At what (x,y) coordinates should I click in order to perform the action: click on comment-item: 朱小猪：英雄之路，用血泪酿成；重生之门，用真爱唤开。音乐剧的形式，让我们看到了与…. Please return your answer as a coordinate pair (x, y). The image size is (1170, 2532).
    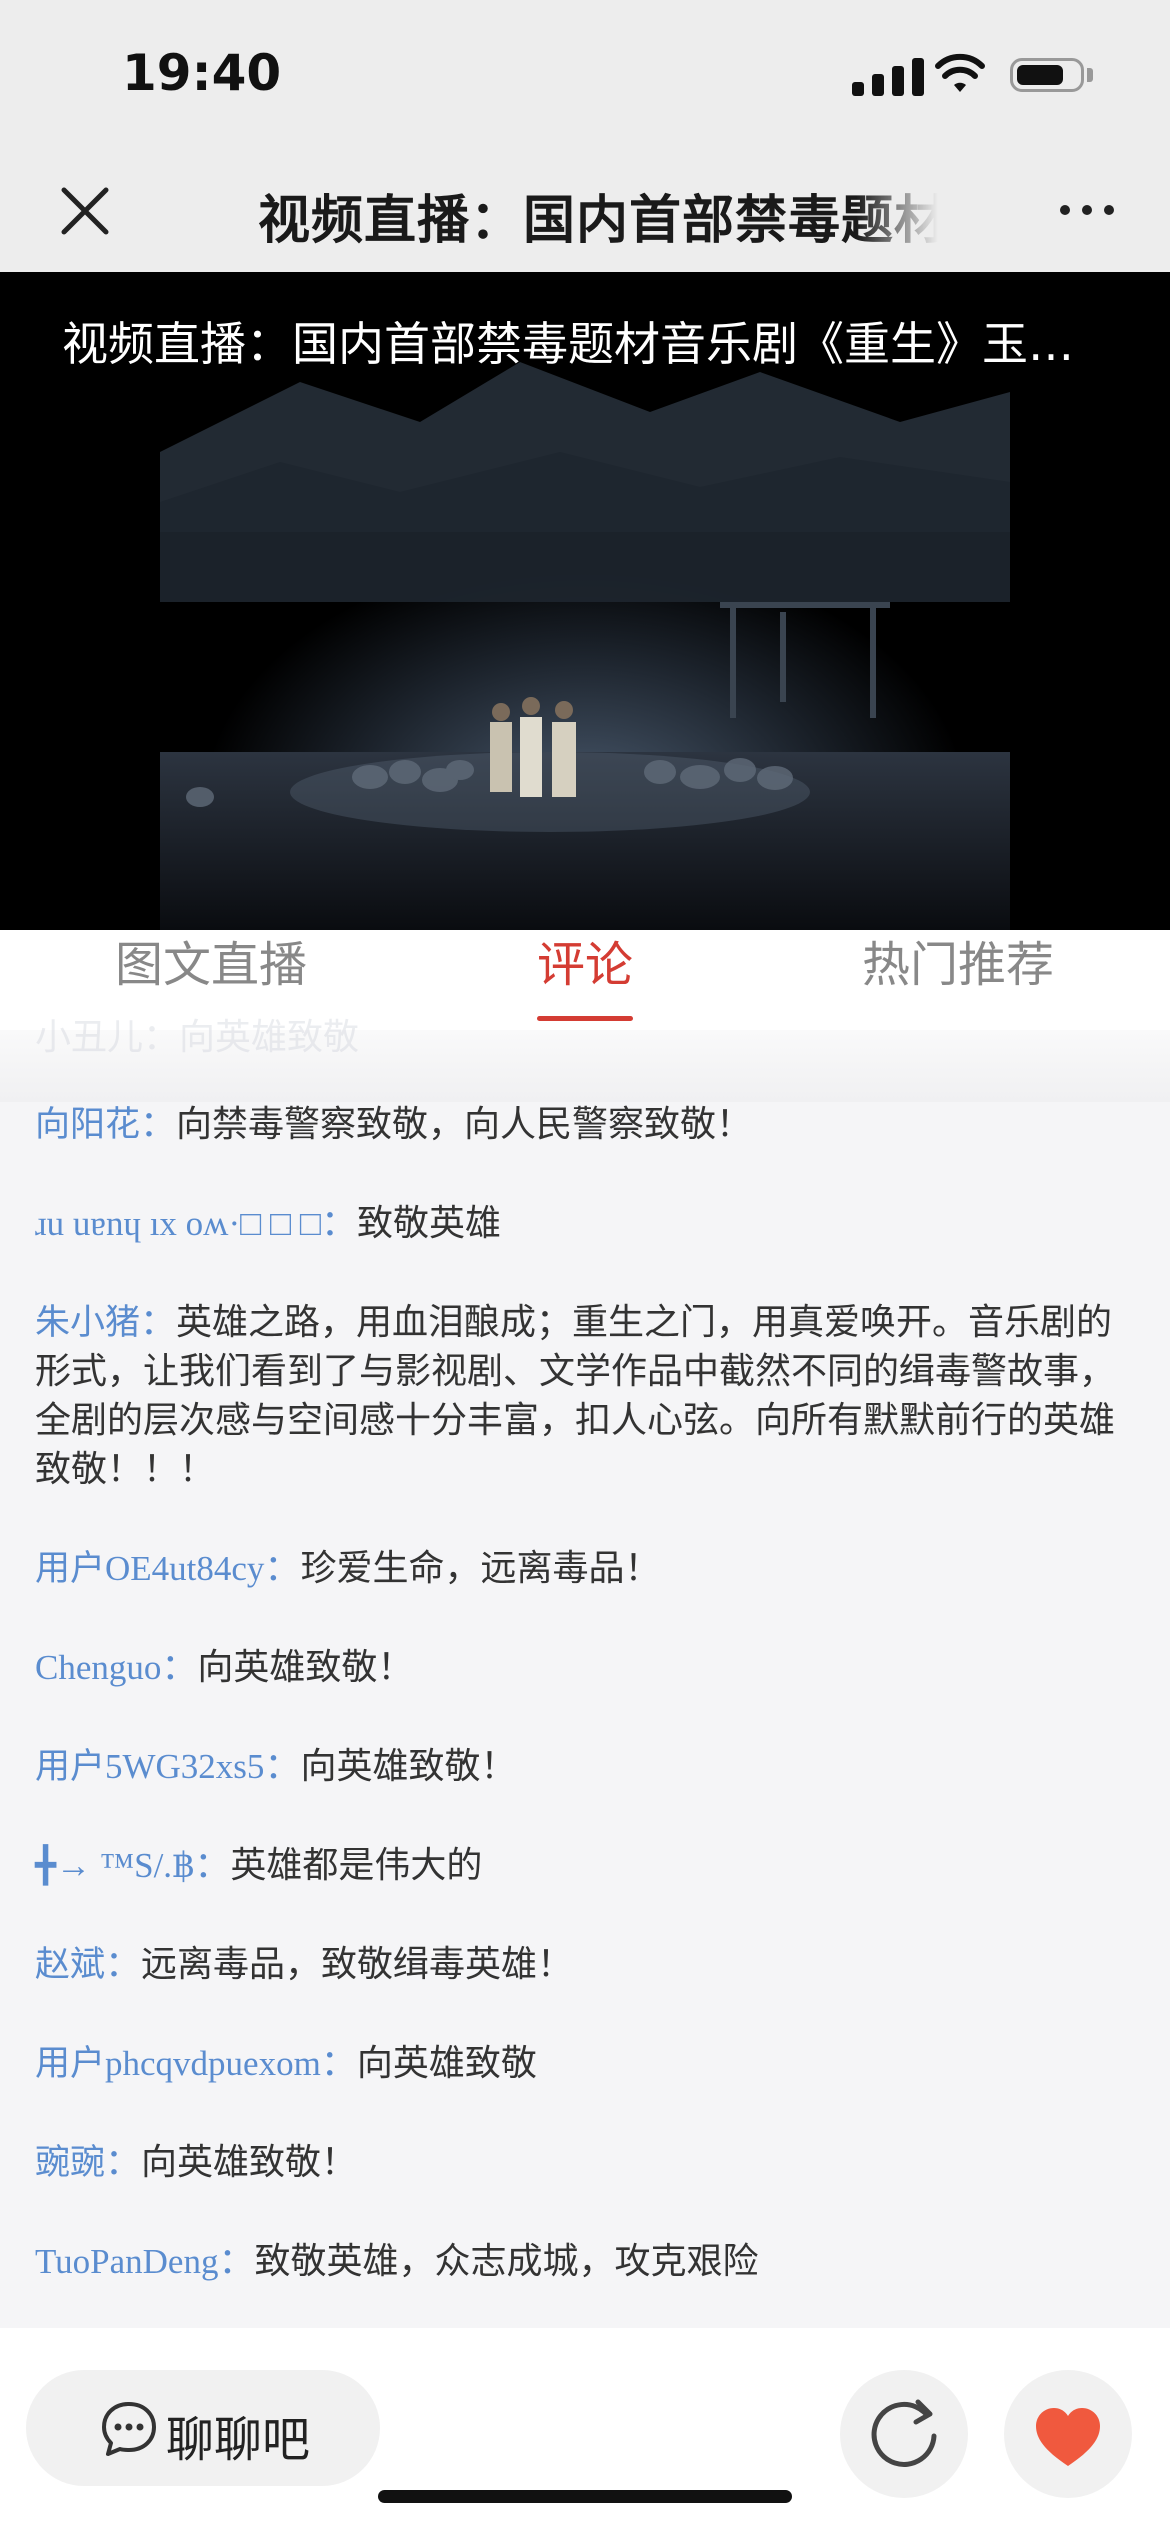
    Looking at the image, I should click on (585, 1396).